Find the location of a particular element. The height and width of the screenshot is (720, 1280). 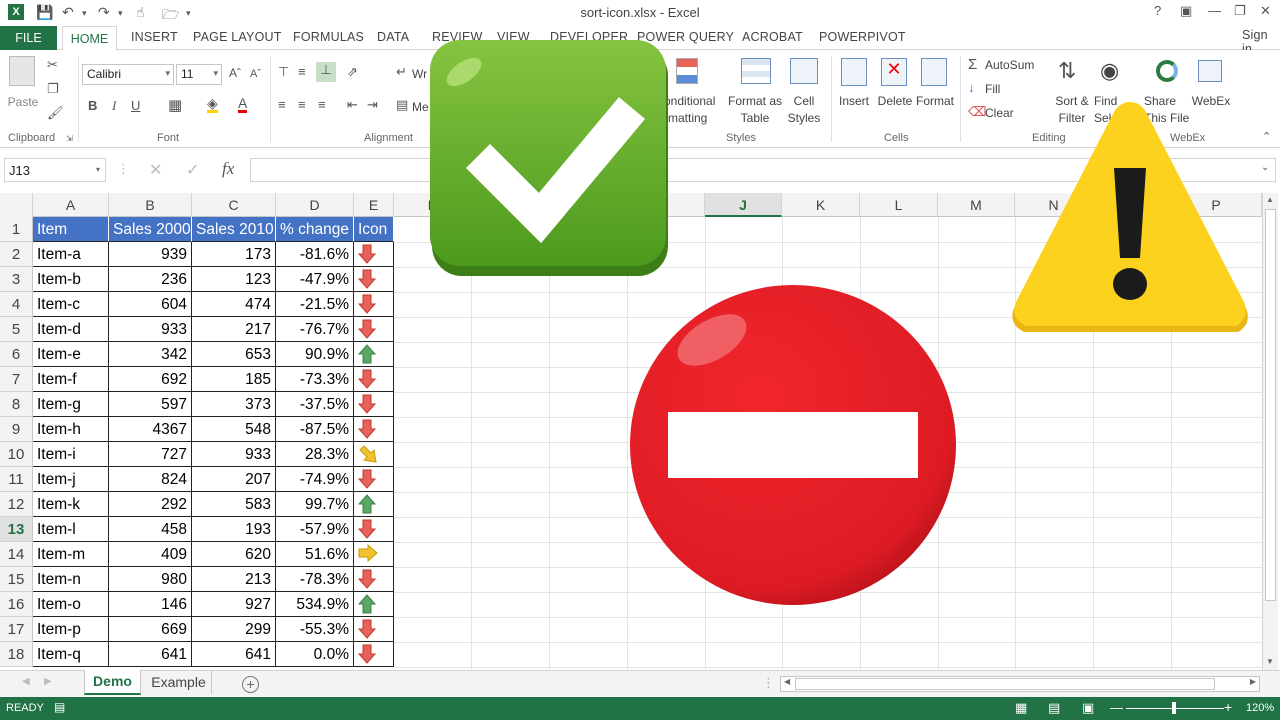

align-middle-icon: ≡ is located at coordinates (302, 71).